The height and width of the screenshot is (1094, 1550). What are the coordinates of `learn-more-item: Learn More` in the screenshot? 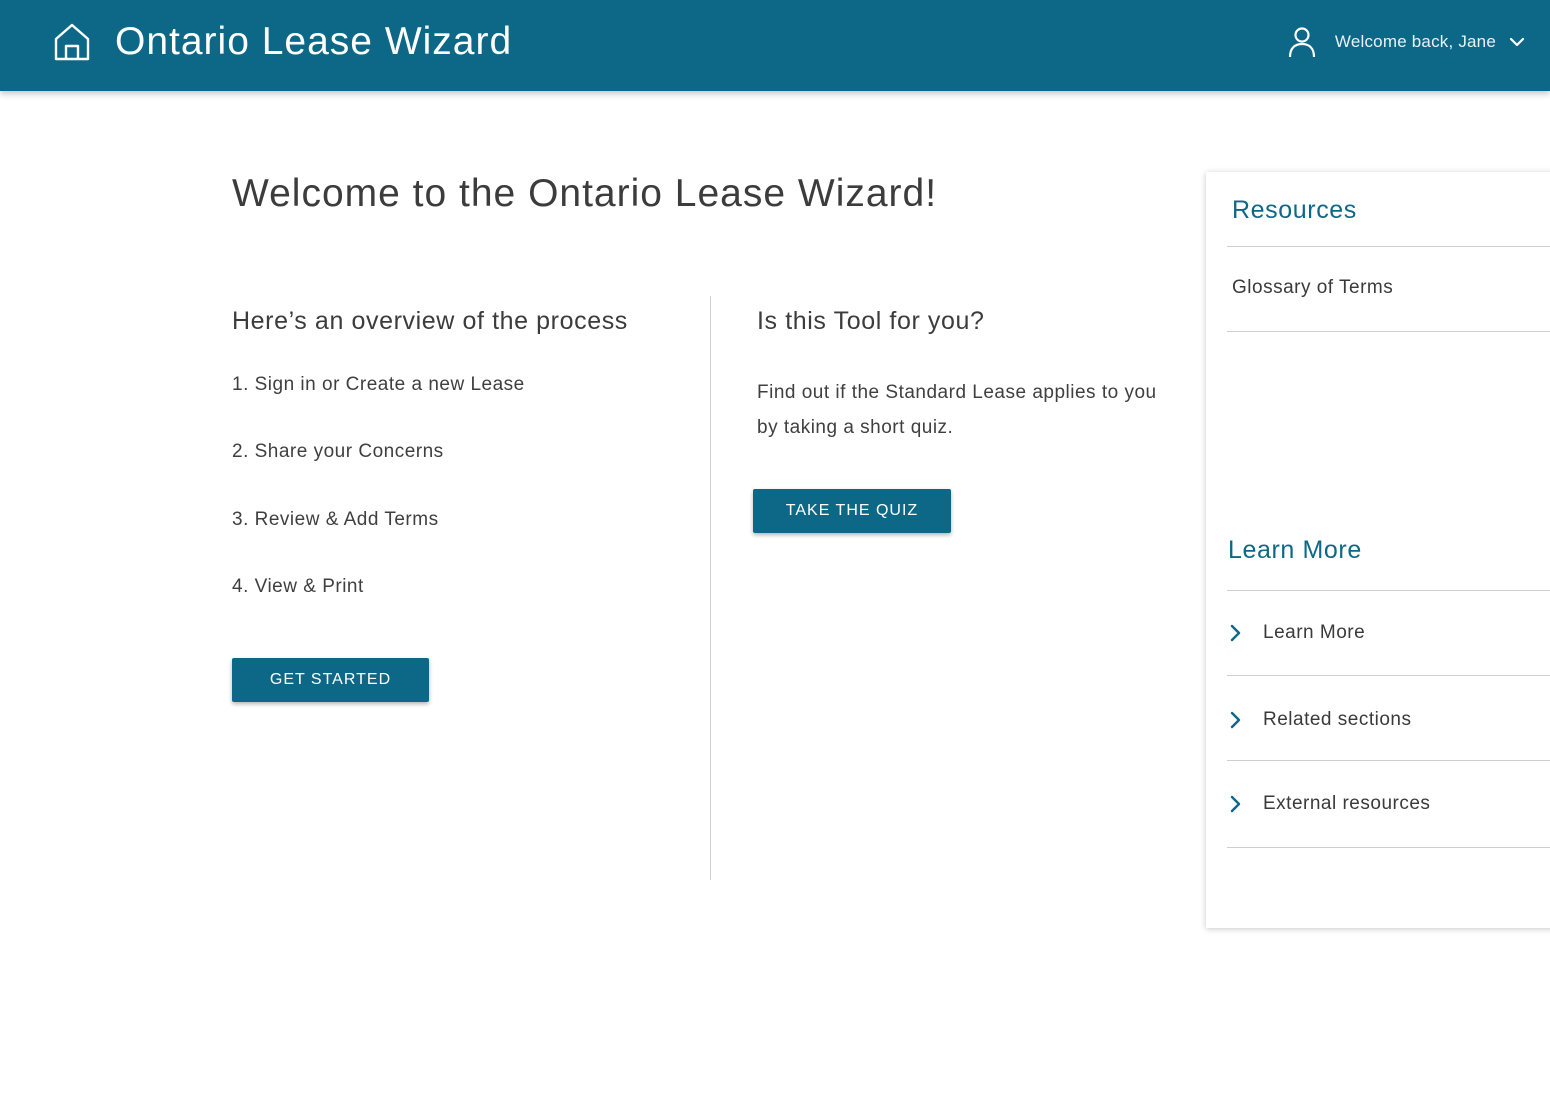 It's located at (1296, 633).